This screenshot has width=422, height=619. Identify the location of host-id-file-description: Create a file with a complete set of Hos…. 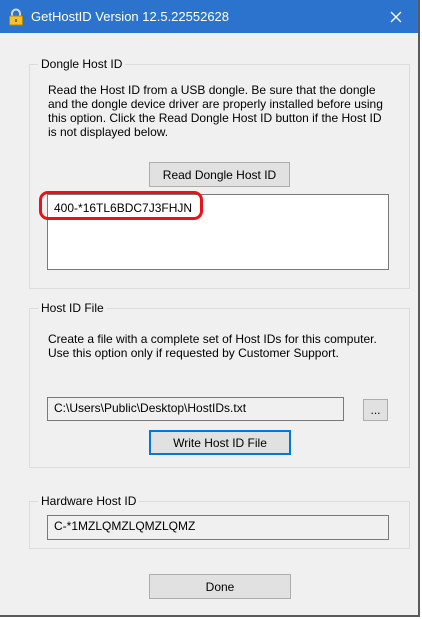
(212, 346).